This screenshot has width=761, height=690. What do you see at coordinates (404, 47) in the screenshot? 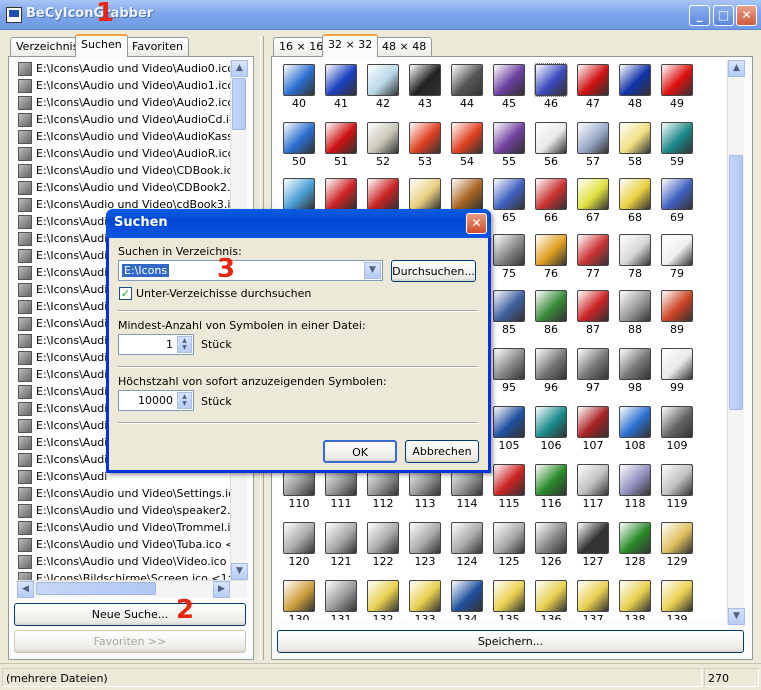
I see `tab-48x48: 48 × 48` at bounding box center [404, 47].